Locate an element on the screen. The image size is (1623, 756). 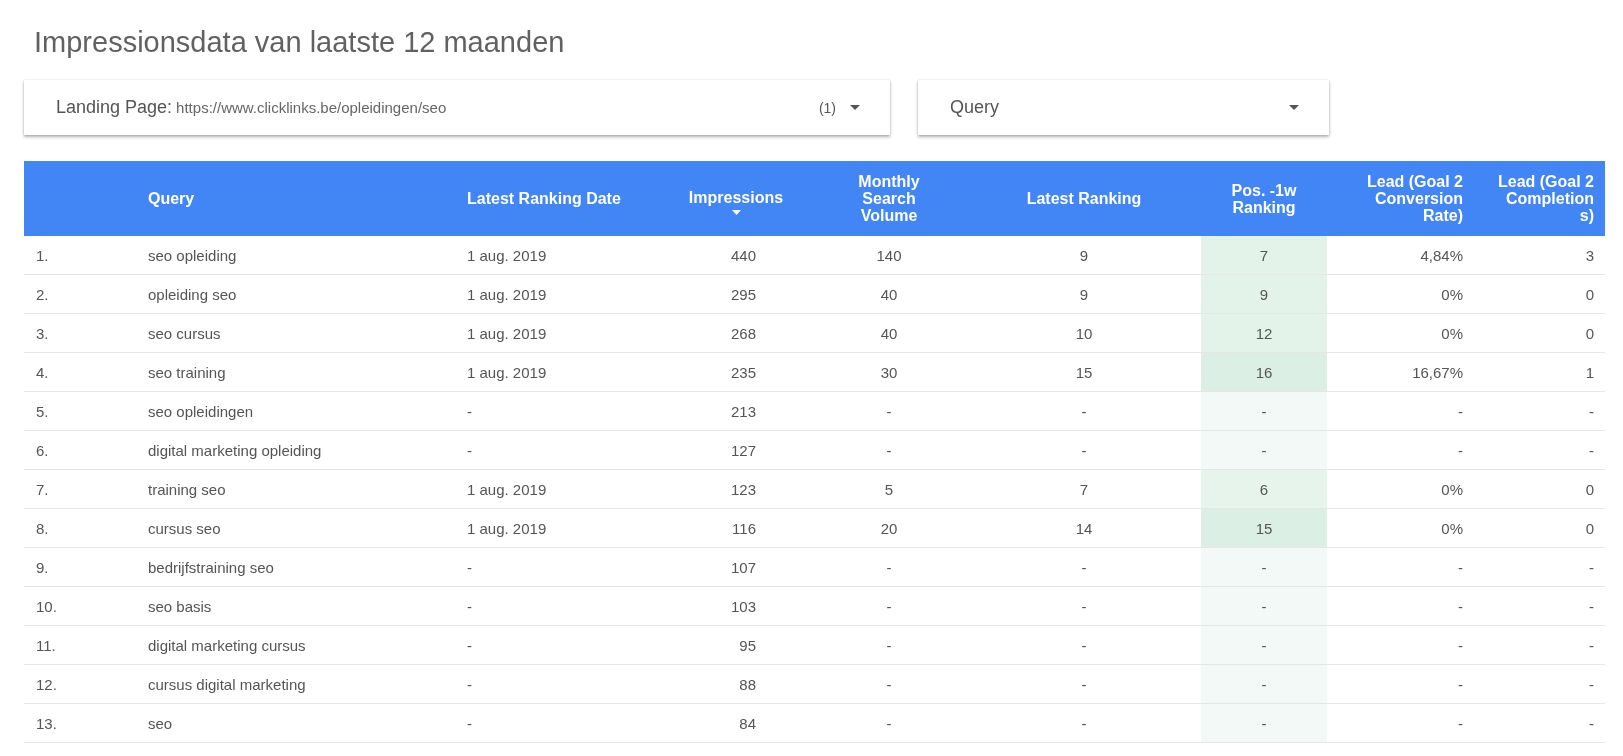
table-cell-text: 268 is located at coordinates (743, 333).